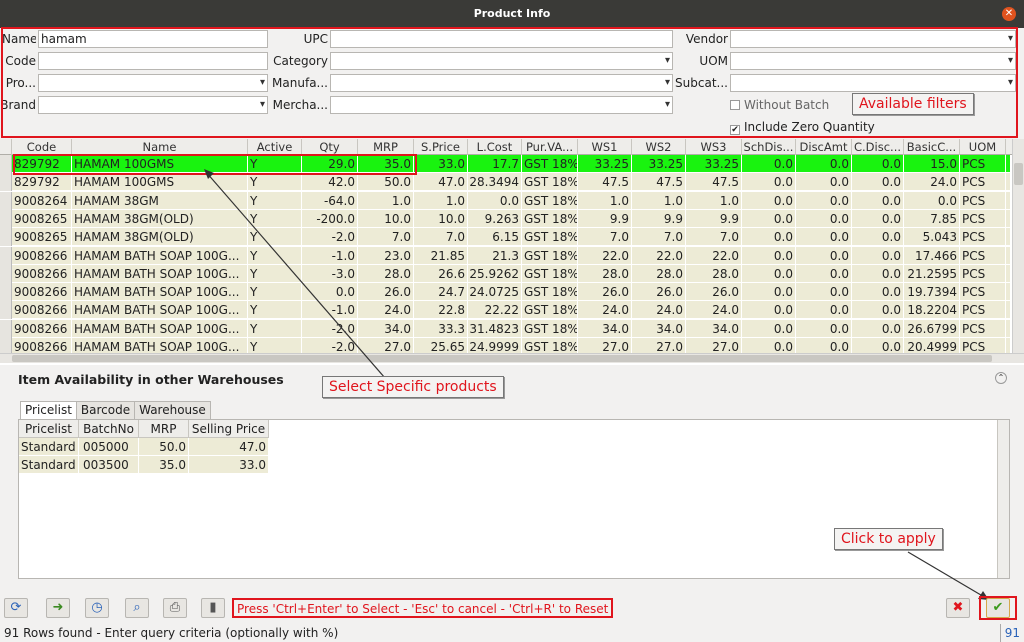  I want to click on table-cell: 22.0, so click(659, 255).